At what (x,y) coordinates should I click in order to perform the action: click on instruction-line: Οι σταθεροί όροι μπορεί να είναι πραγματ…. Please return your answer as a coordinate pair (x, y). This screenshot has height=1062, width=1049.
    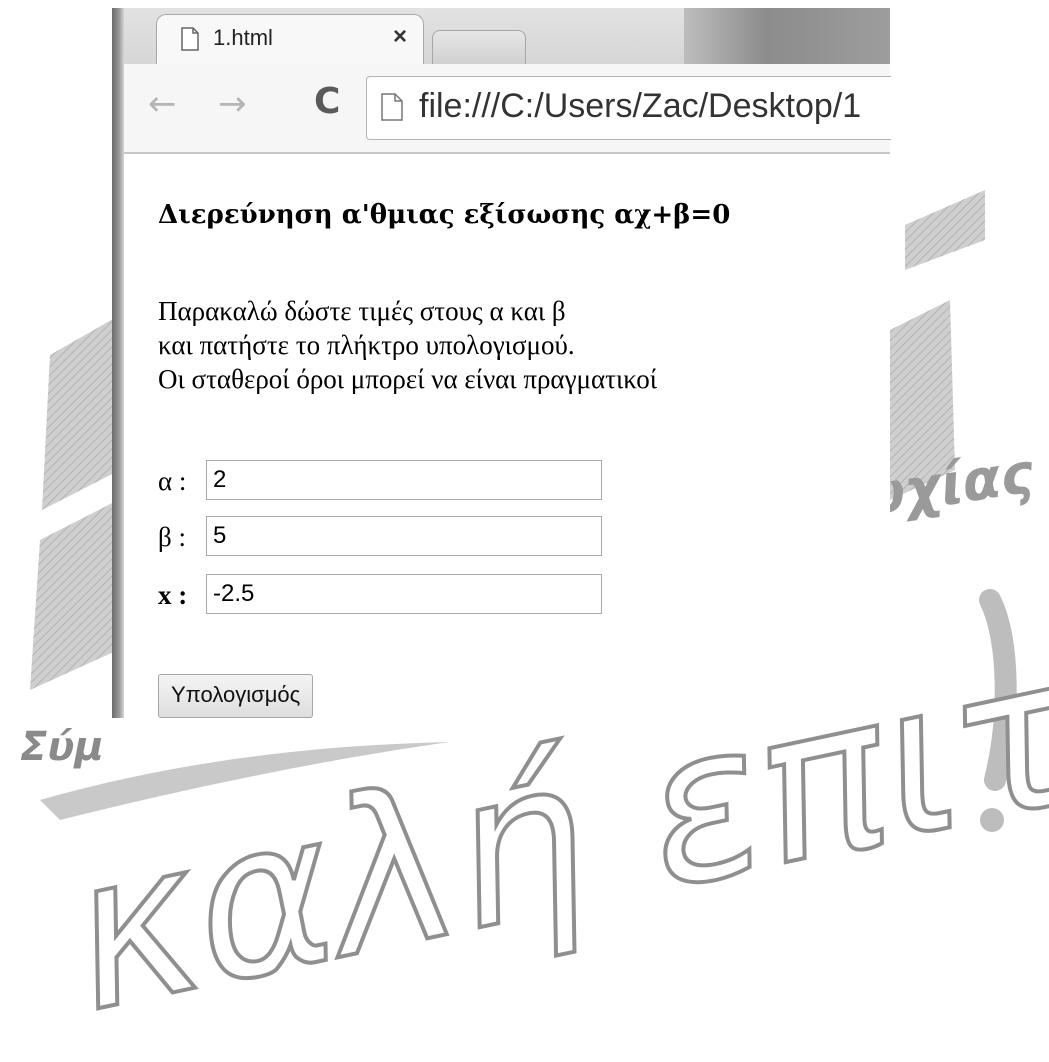
    Looking at the image, I should click on (408, 379).